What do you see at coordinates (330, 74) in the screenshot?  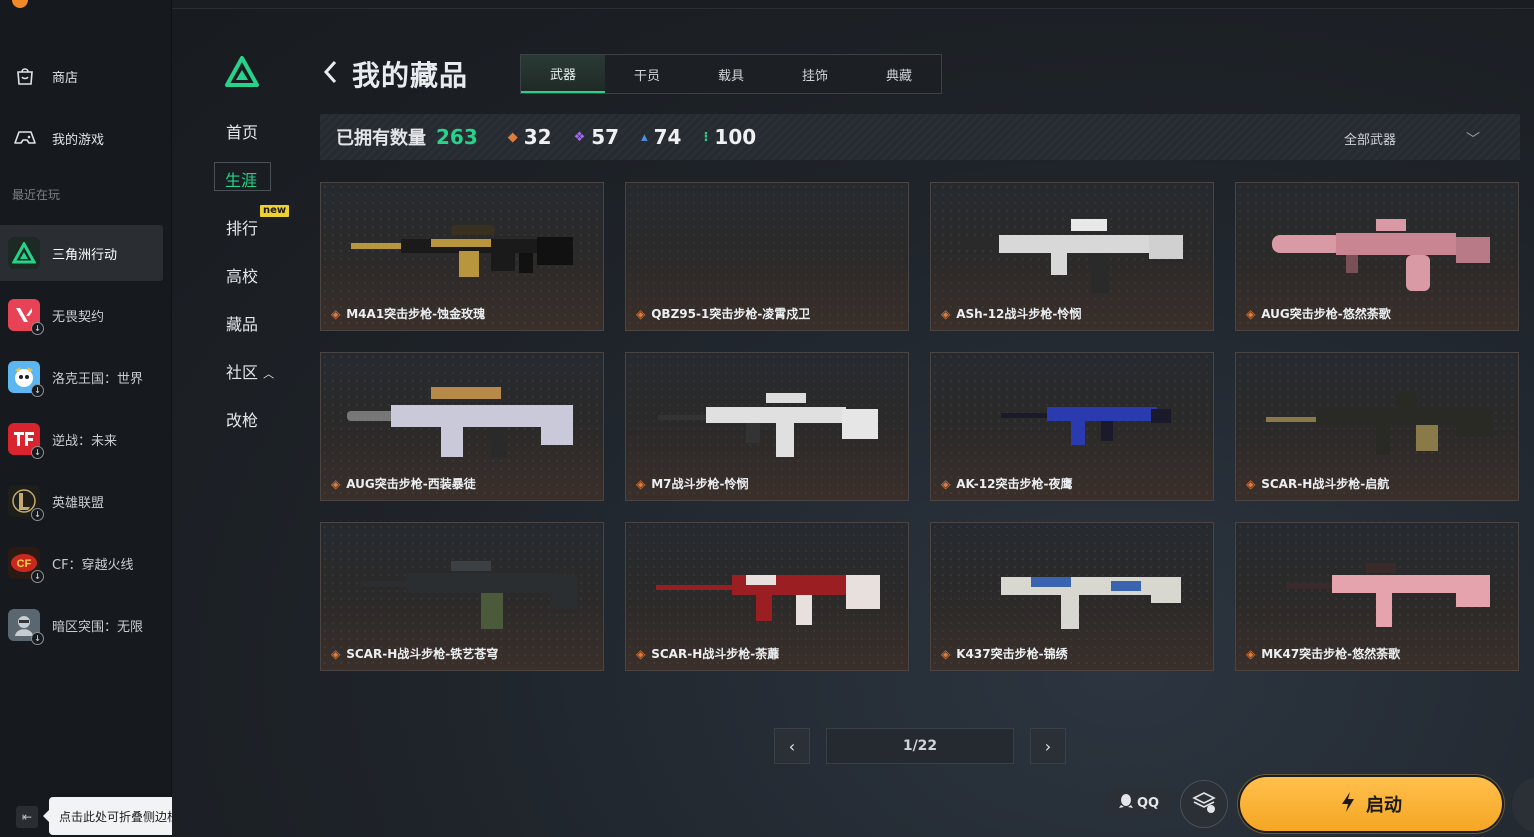 I see `back-arrow-icon` at bounding box center [330, 74].